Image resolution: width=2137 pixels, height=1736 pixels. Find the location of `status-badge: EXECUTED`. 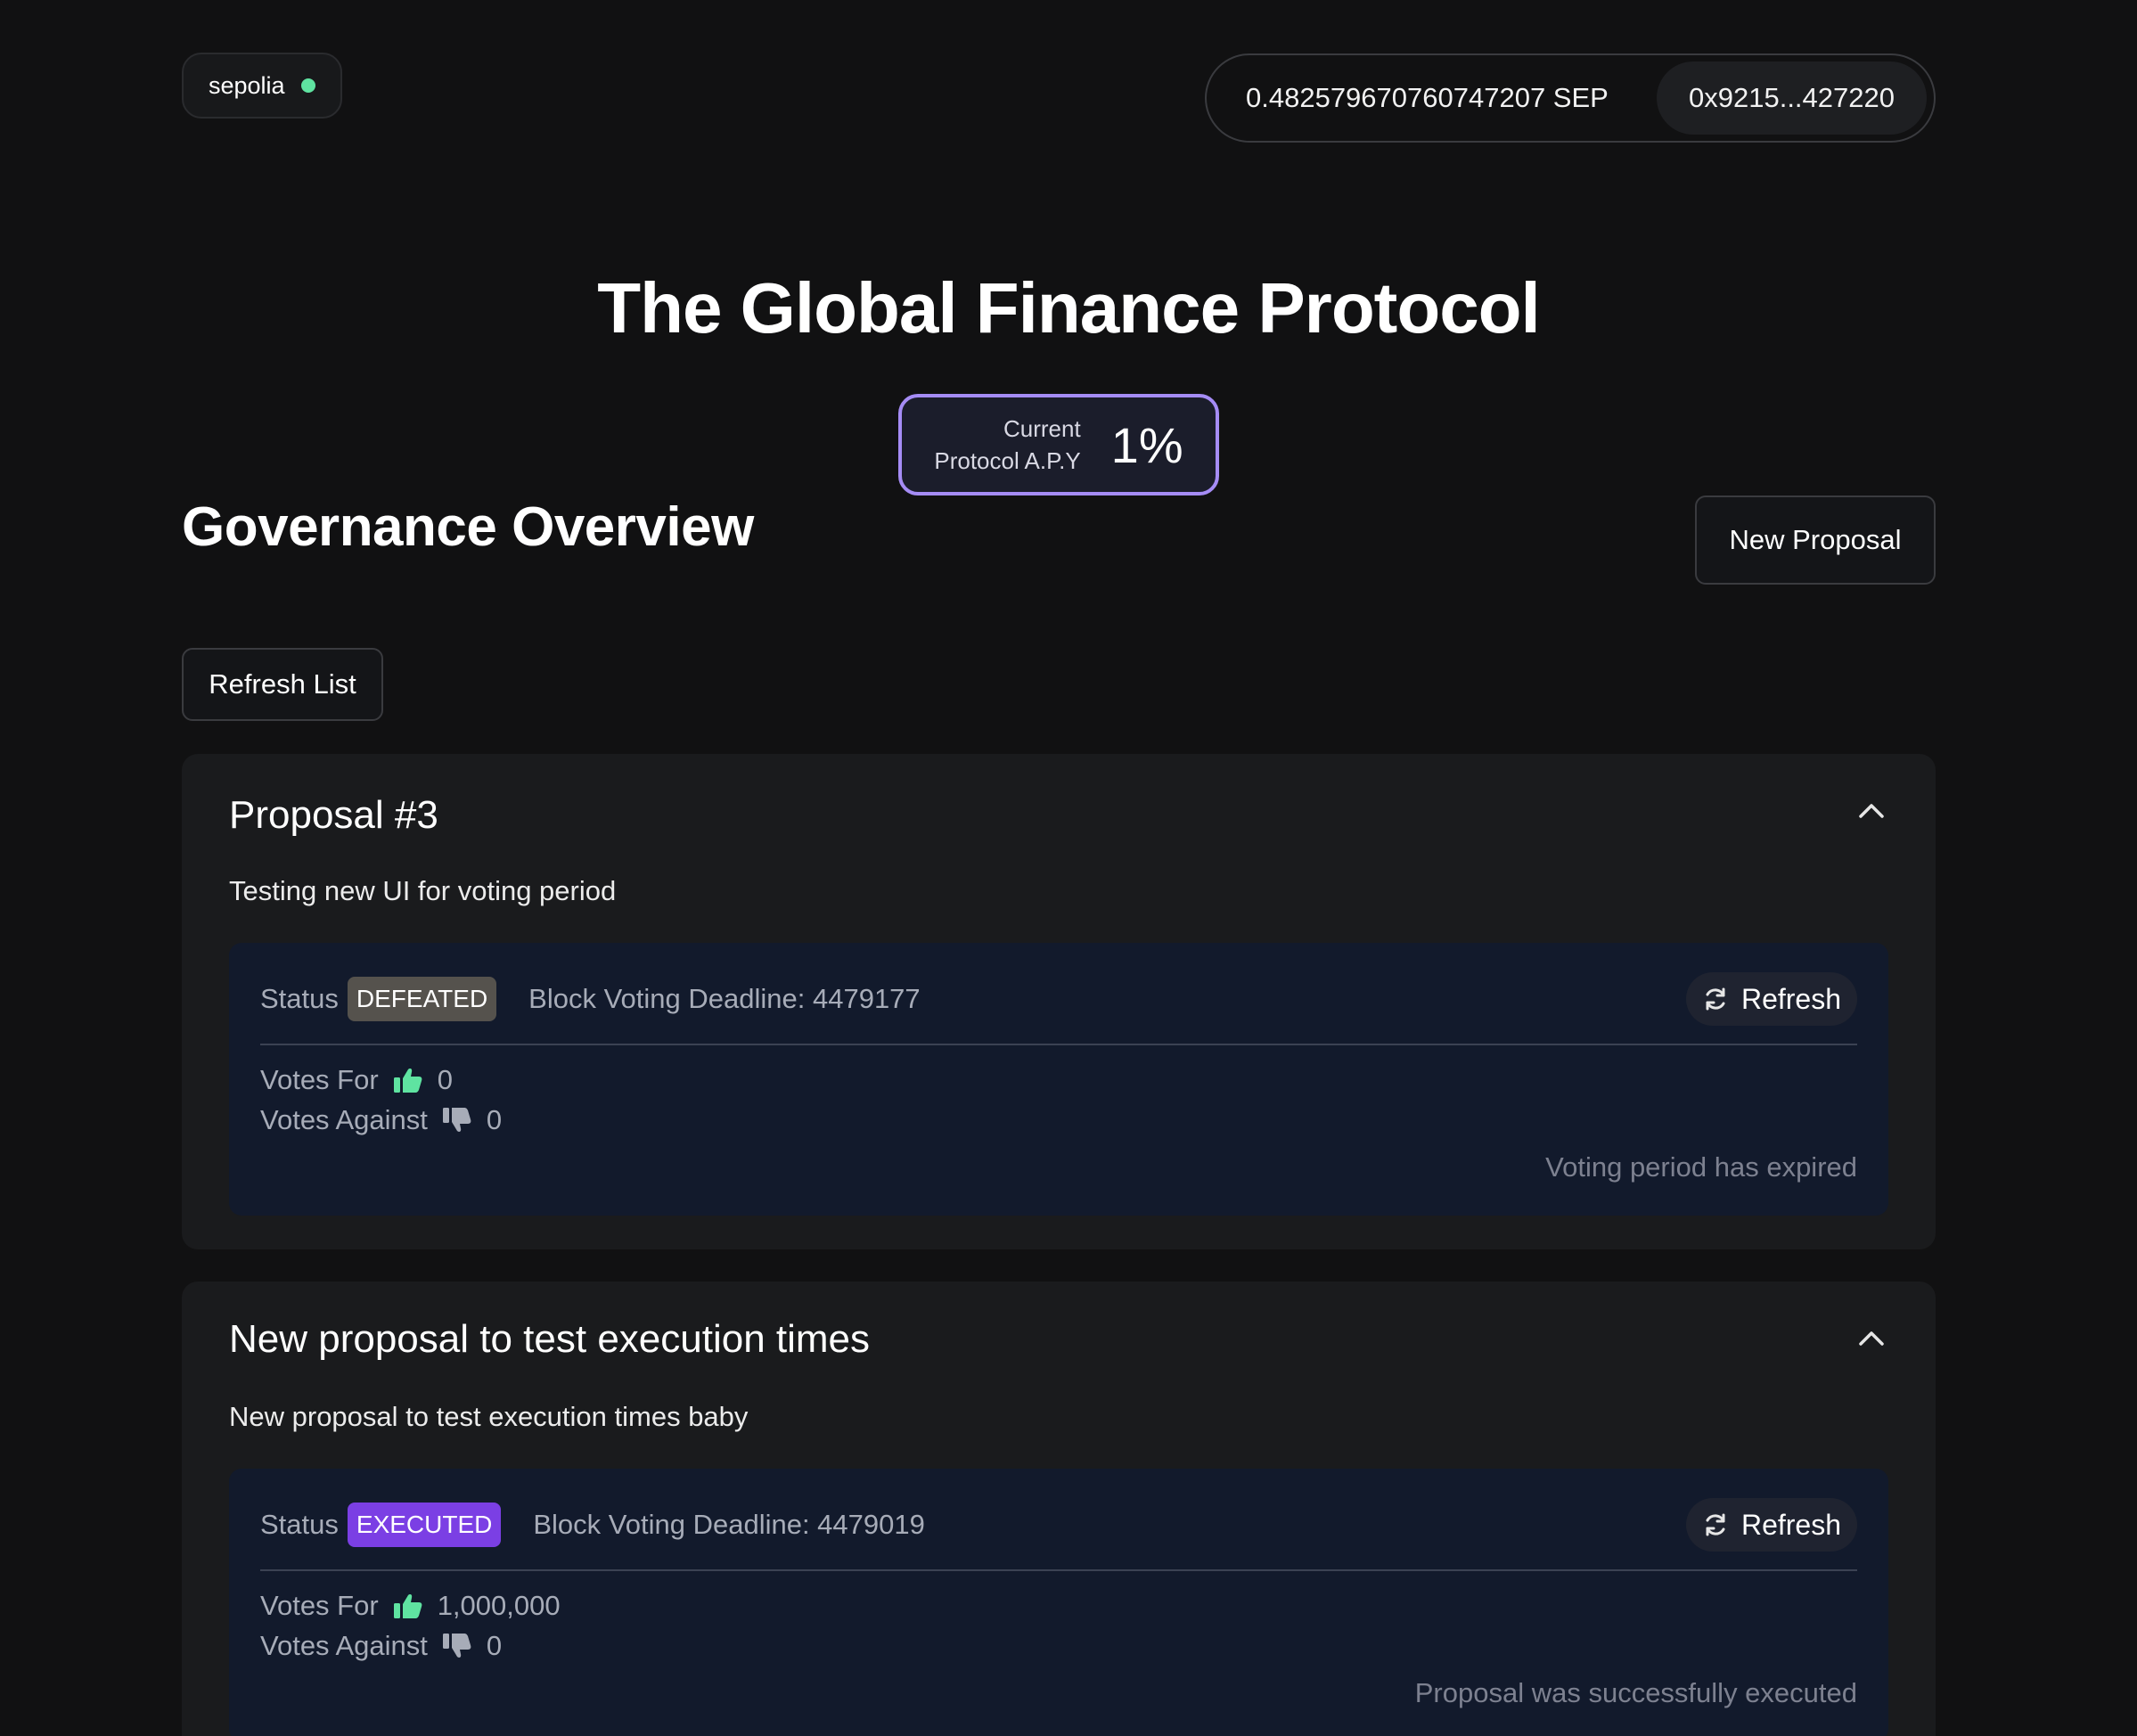

status-badge: EXECUTED is located at coordinates (424, 1525).